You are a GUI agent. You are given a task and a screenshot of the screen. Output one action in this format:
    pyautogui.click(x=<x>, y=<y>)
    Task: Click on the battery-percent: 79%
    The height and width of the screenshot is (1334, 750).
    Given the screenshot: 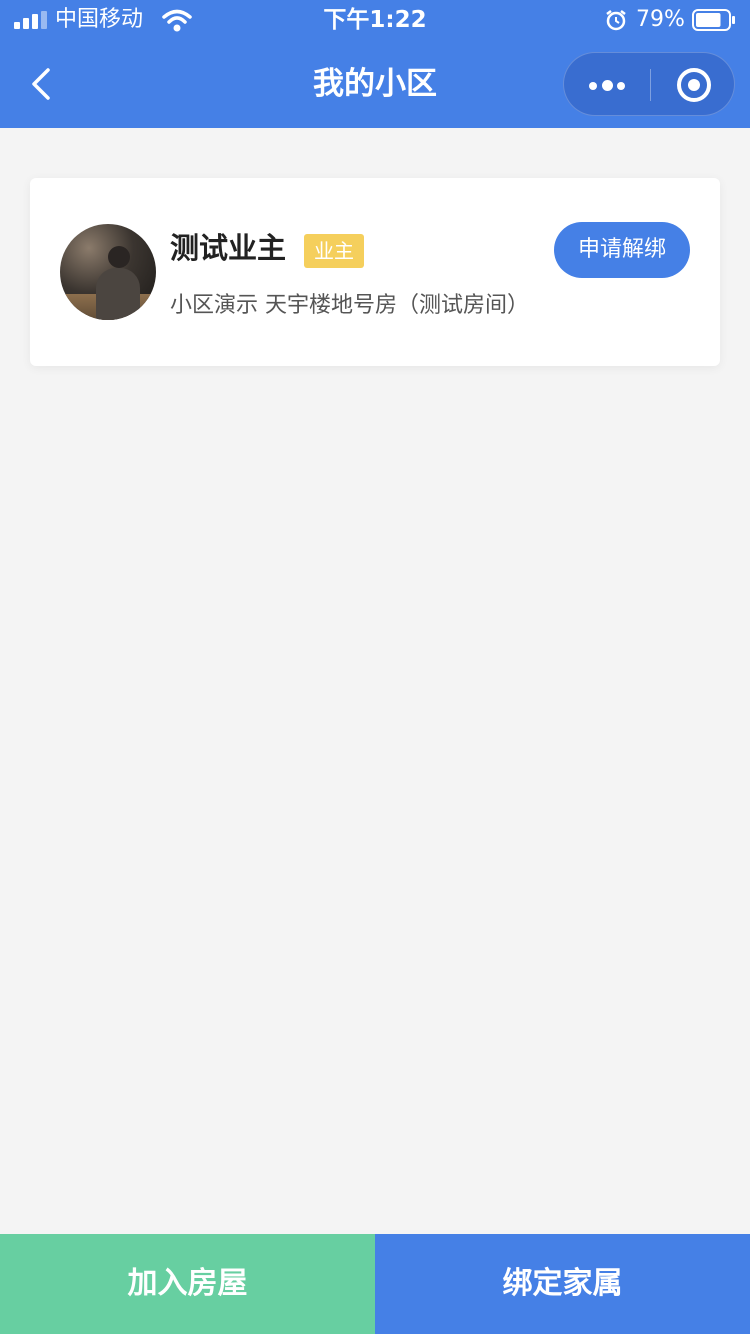 What is the action you would take?
    pyautogui.click(x=660, y=19)
    